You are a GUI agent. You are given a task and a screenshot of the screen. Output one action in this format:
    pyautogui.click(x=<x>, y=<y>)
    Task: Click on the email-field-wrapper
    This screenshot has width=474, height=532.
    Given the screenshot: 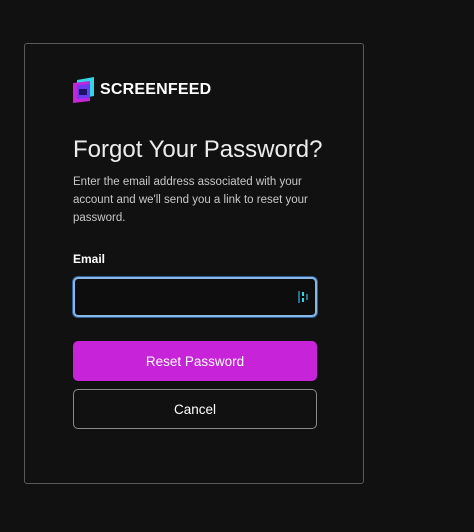 What is the action you would take?
    pyautogui.click(x=195, y=297)
    